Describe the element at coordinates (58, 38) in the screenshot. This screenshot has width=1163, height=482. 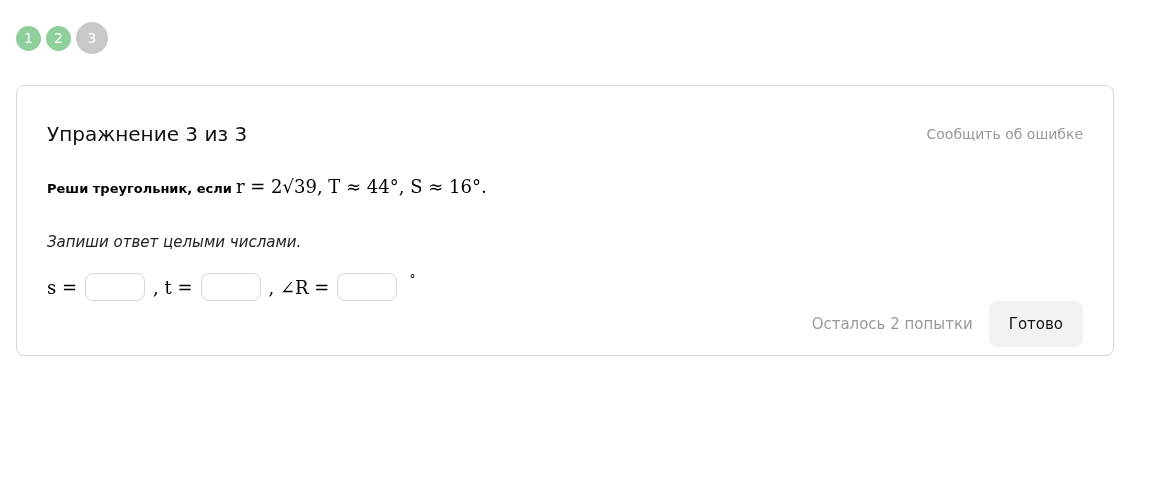
I see `step-indicator: 2` at that location.